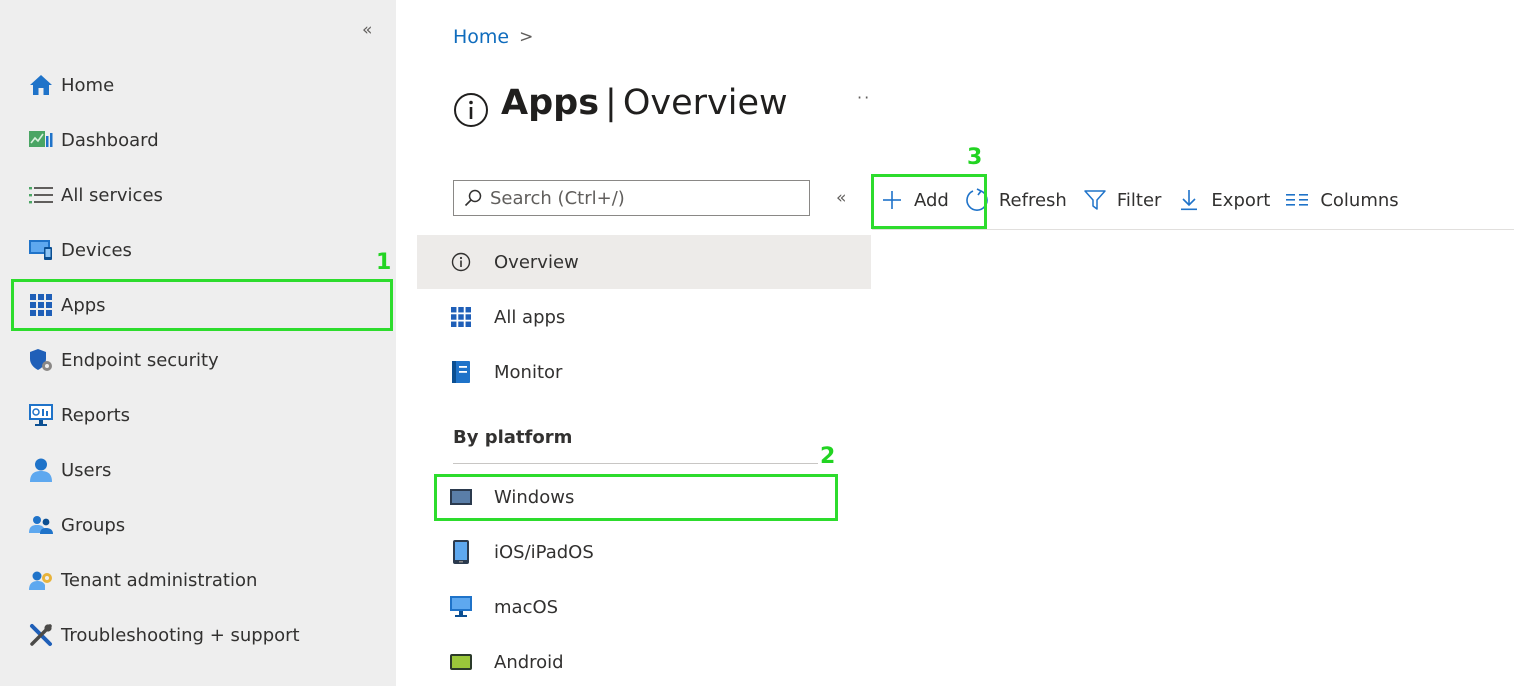  I want to click on collapse-nav-button: «, so click(367, 30).